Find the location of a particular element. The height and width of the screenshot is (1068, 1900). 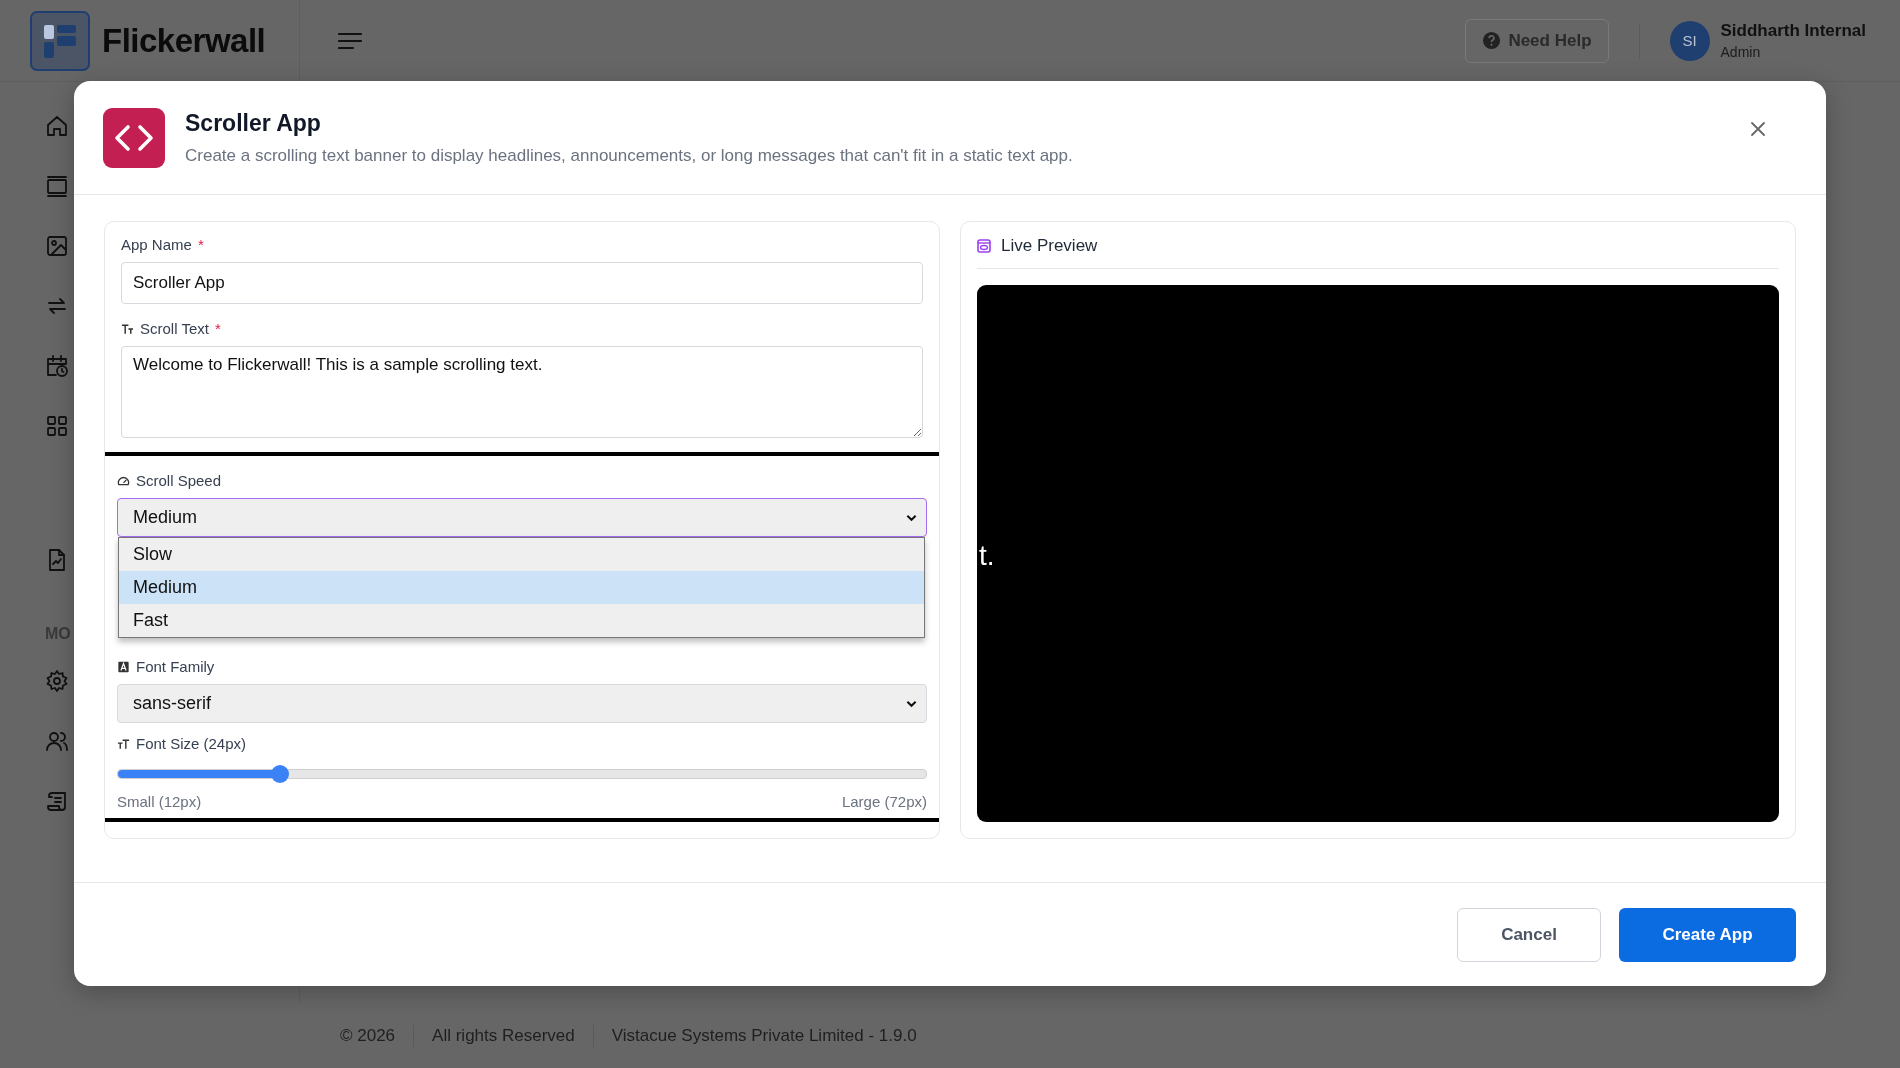

home-icon is located at coordinates (57, 126).